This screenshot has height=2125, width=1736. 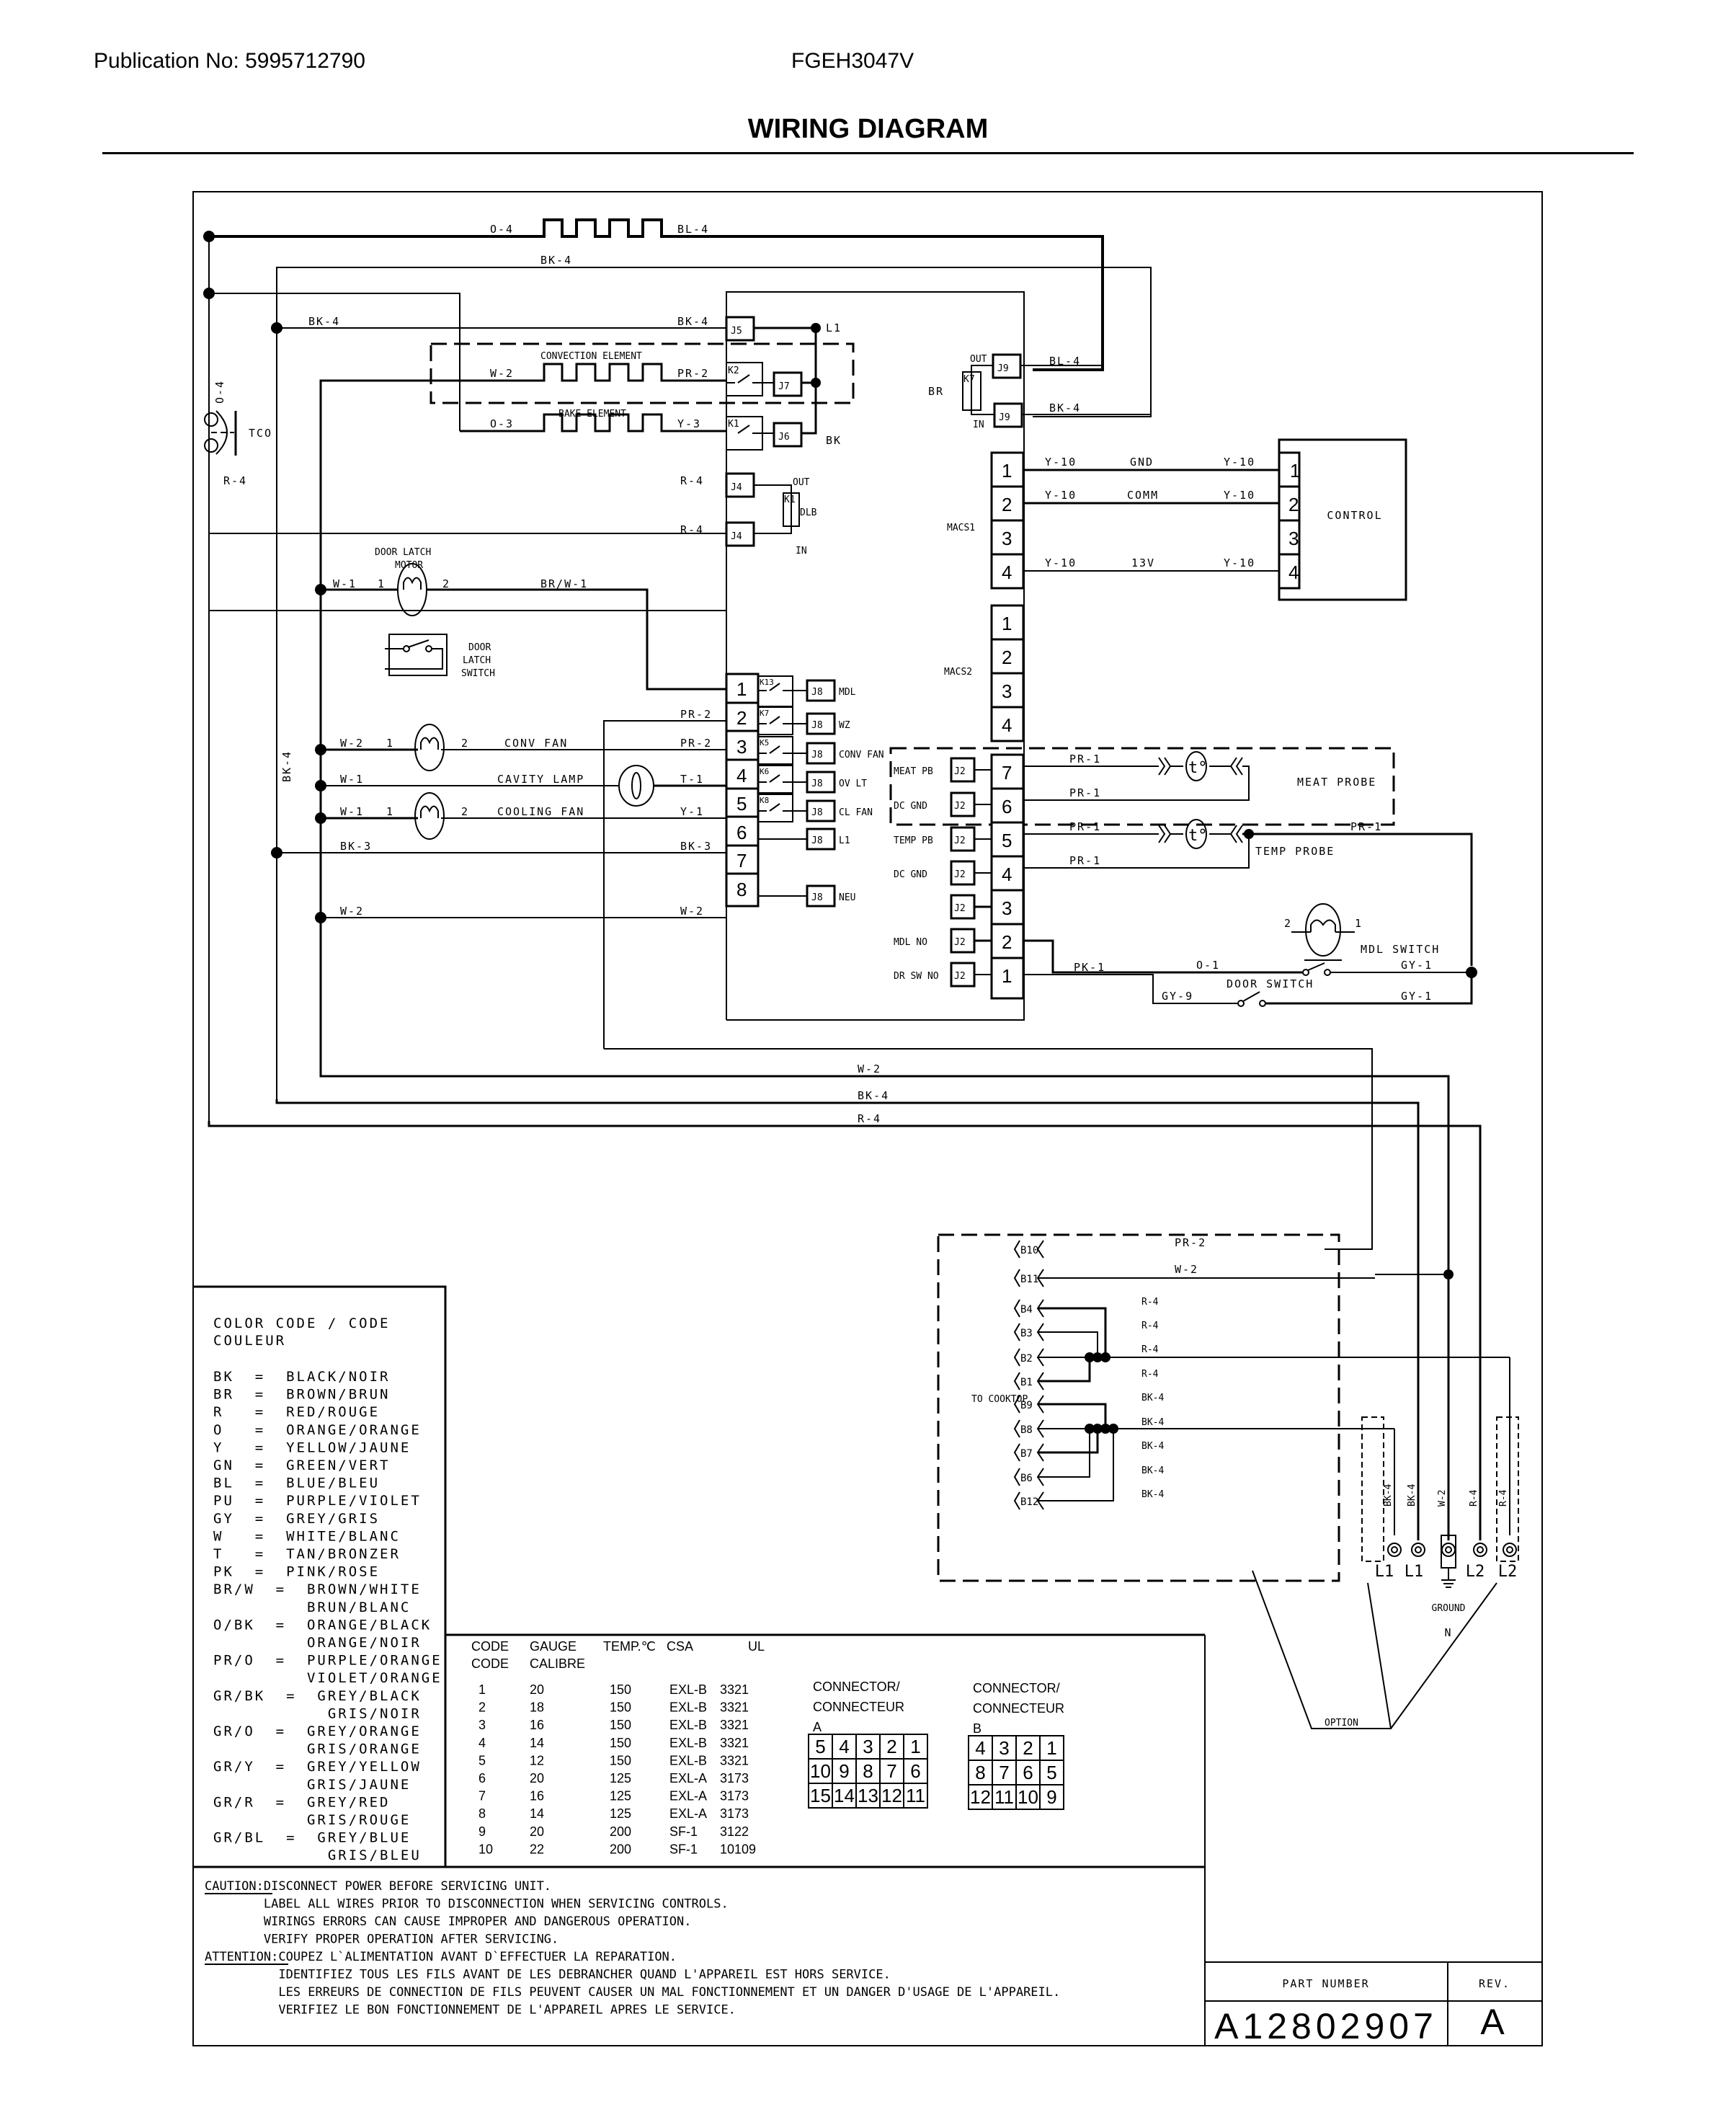 I want to click on j2-connector: 7 6 5 4 3 2 1, so click(x=1008, y=876).